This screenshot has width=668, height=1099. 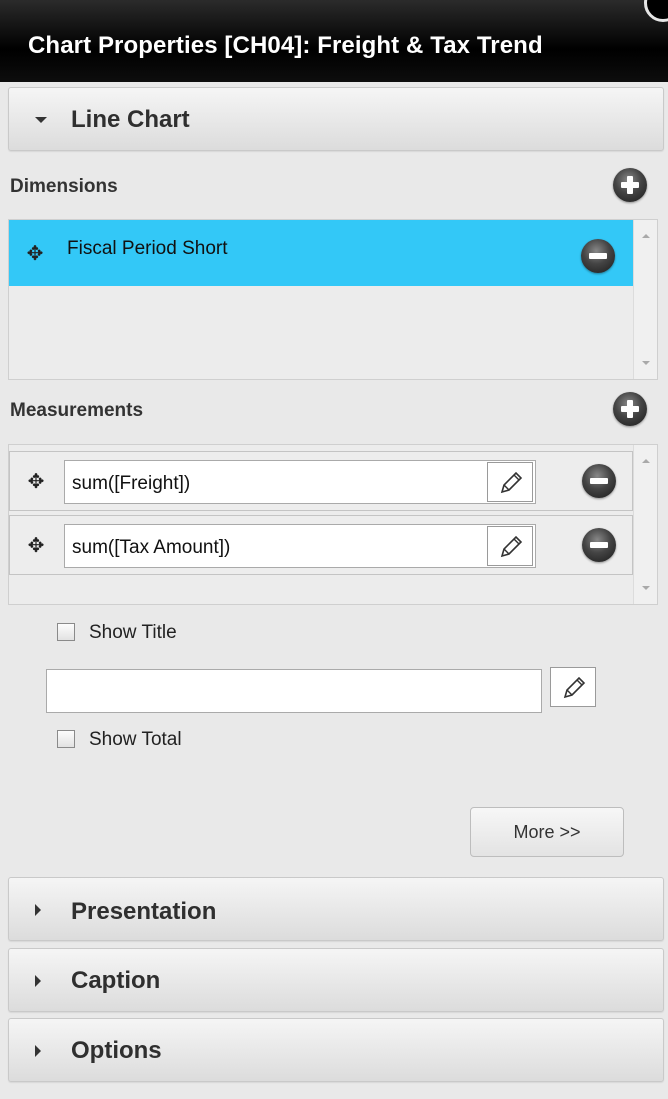 What do you see at coordinates (116, 1050) in the screenshot?
I see `section-options-label: Options` at bounding box center [116, 1050].